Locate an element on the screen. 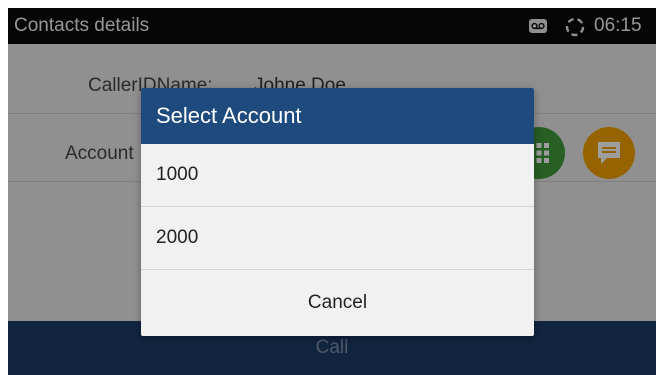 Image resolution: width=656 pixels, height=375 pixels. account-option-2000: 2000 is located at coordinates (337, 238).